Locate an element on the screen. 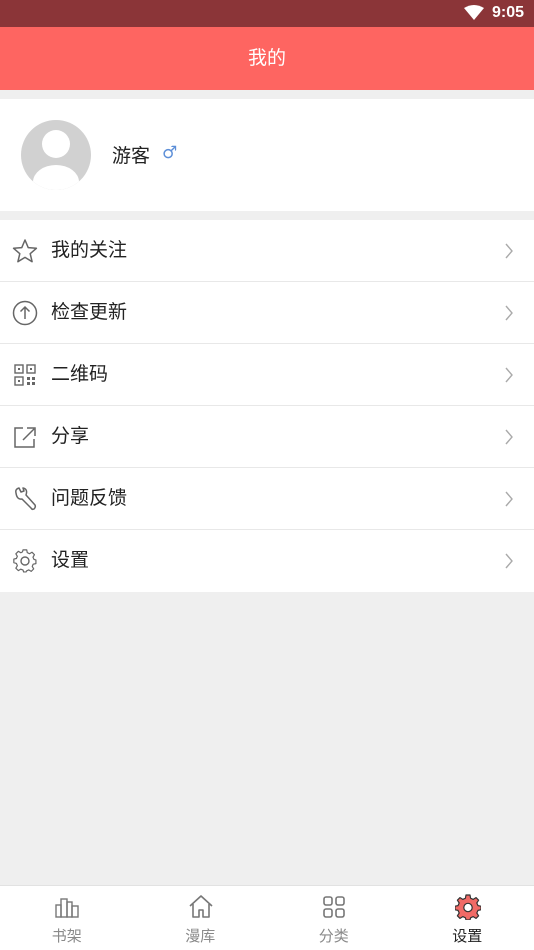 The height and width of the screenshot is (950, 534). page-title: 我的 is located at coordinates (267, 58).